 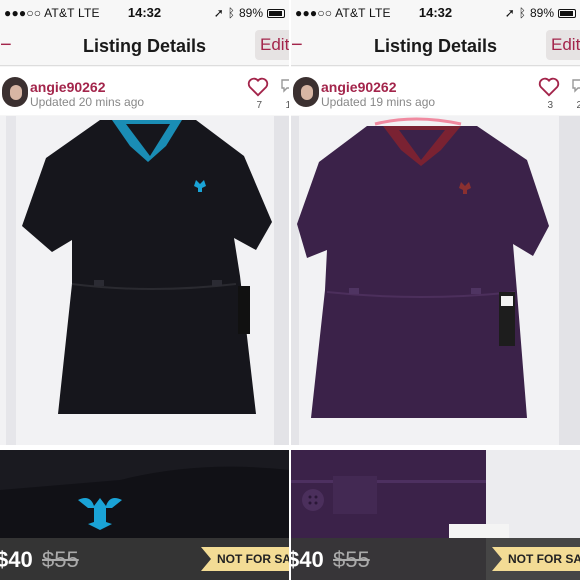 What do you see at coordinates (144, 515) in the screenshot?
I see `listing-card-black: $40 $55 NOT FOR SALE` at bounding box center [144, 515].